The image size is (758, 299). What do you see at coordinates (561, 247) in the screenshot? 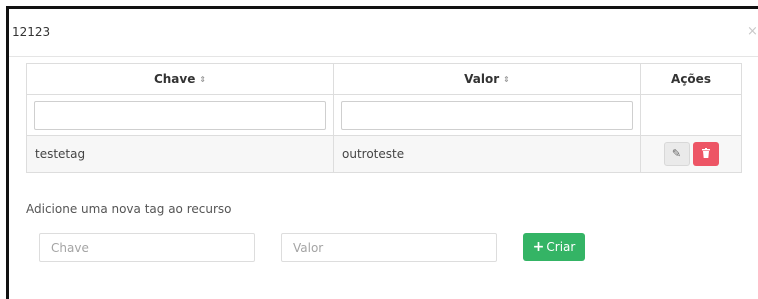
I see `create-button-label: Criar` at bounding box center [561, 247].